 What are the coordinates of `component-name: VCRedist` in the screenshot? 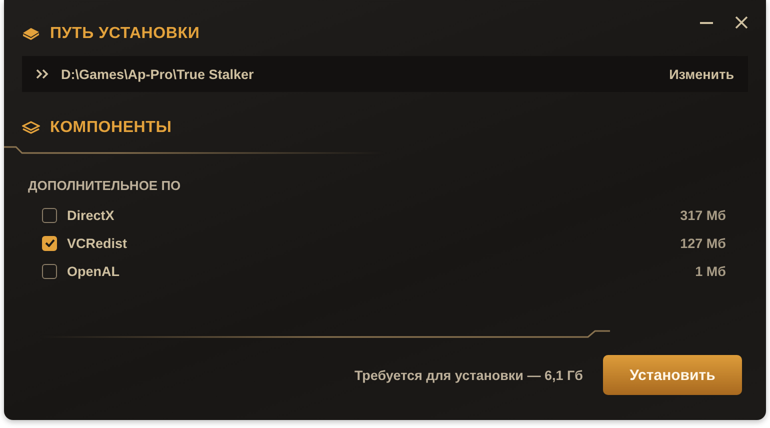 It's located at (97, 243).